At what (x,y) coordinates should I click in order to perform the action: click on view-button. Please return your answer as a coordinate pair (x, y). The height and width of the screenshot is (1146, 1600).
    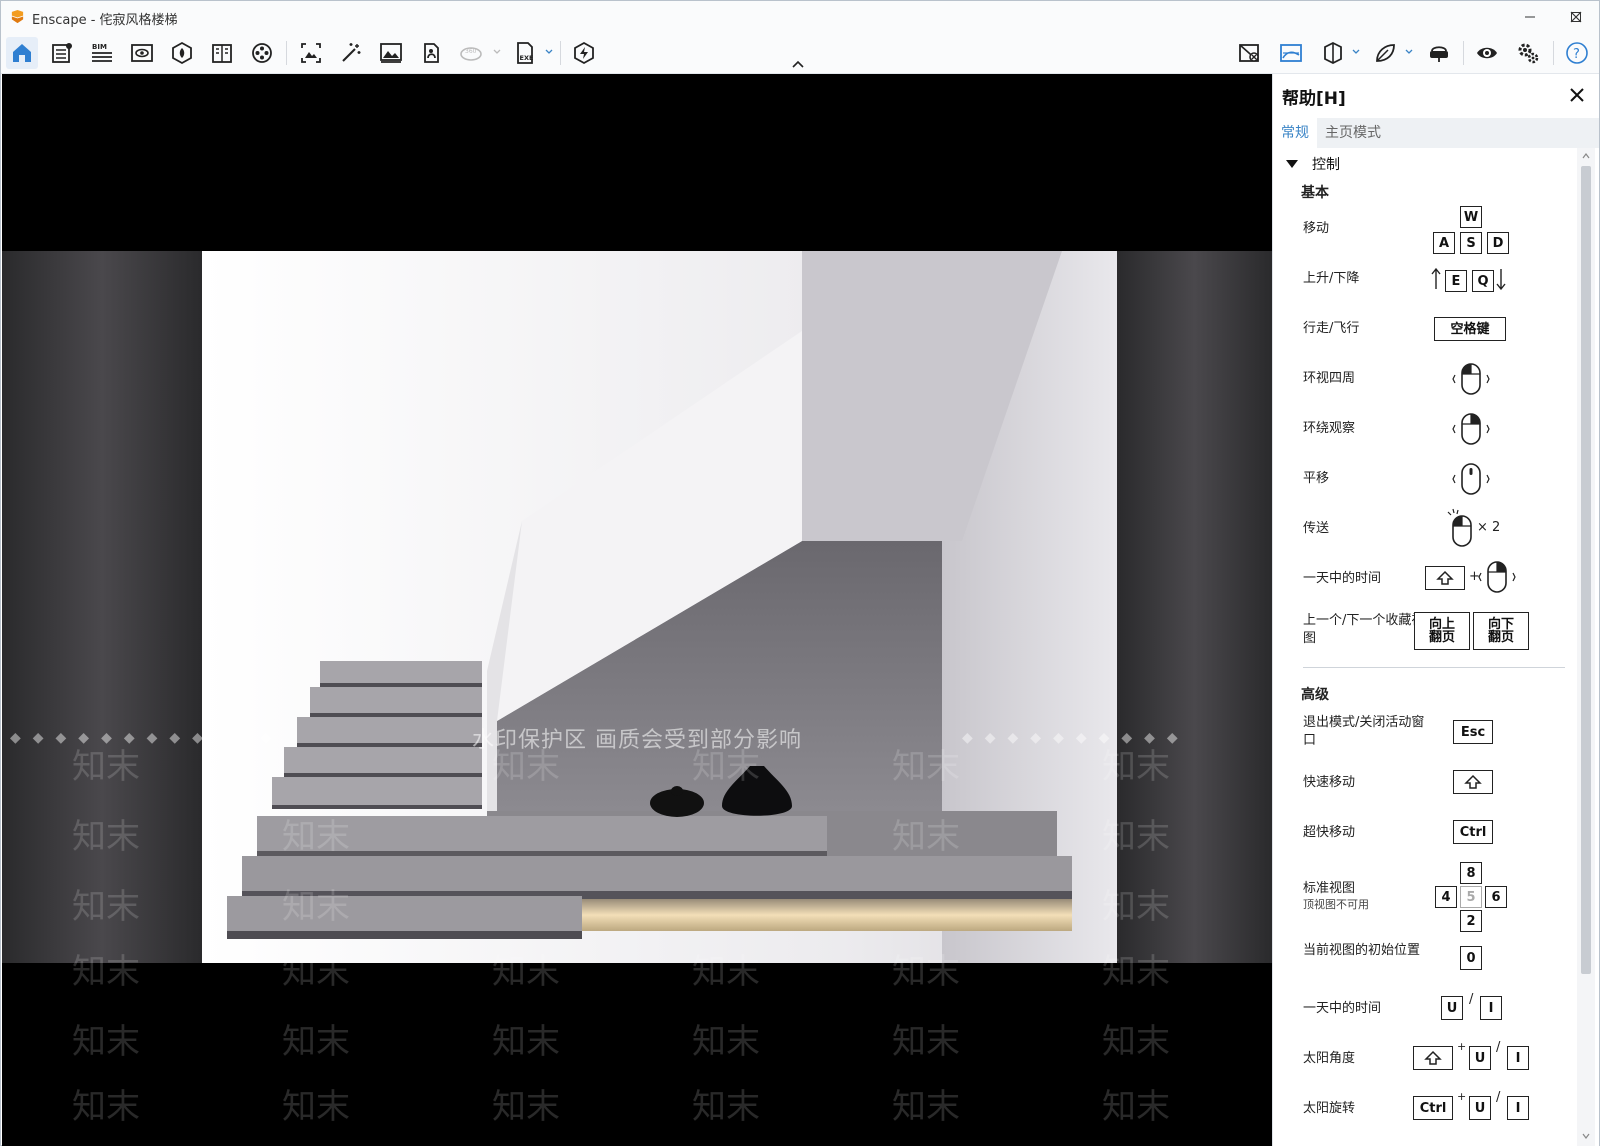
    Looking at the image, I should click on (142, 53).